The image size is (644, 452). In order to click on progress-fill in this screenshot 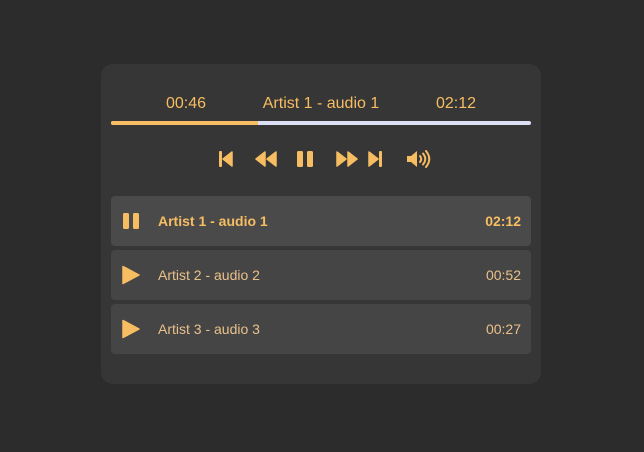, I will do `click(184, 123)`.